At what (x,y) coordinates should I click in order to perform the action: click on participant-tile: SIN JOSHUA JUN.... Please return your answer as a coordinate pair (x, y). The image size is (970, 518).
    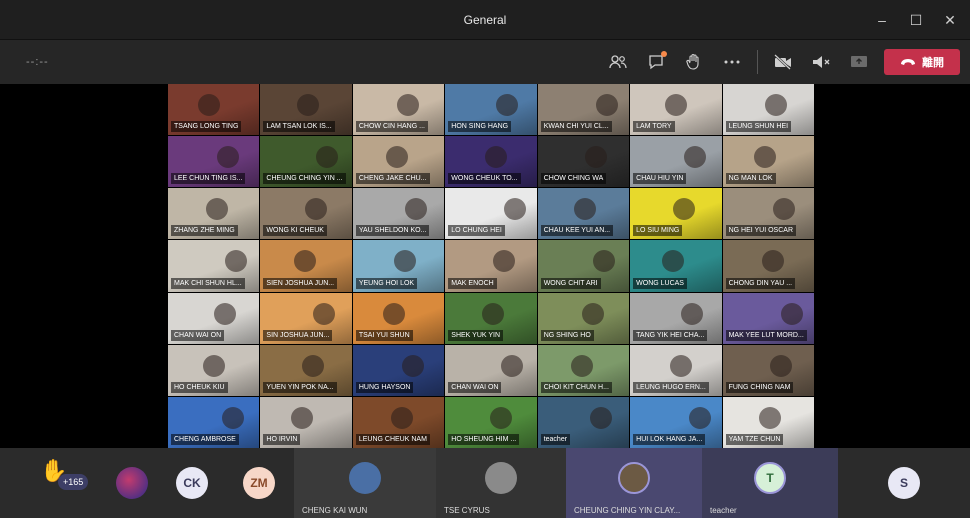
    Looking at the image, I should click on (306, 318).